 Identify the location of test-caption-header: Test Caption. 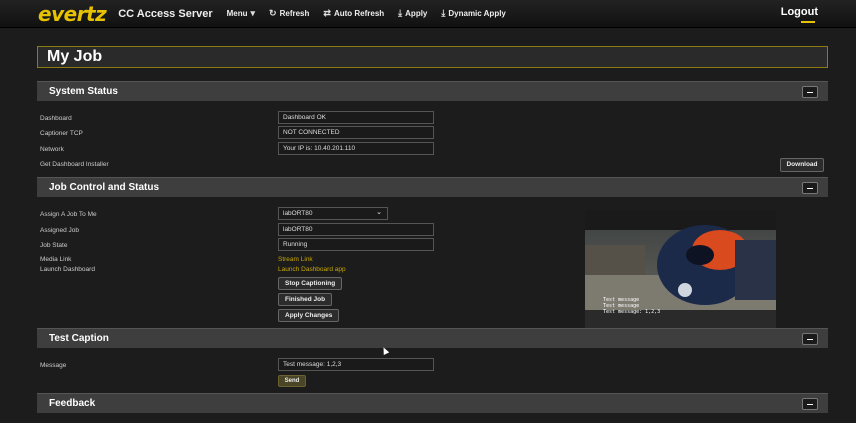
(432, 338).